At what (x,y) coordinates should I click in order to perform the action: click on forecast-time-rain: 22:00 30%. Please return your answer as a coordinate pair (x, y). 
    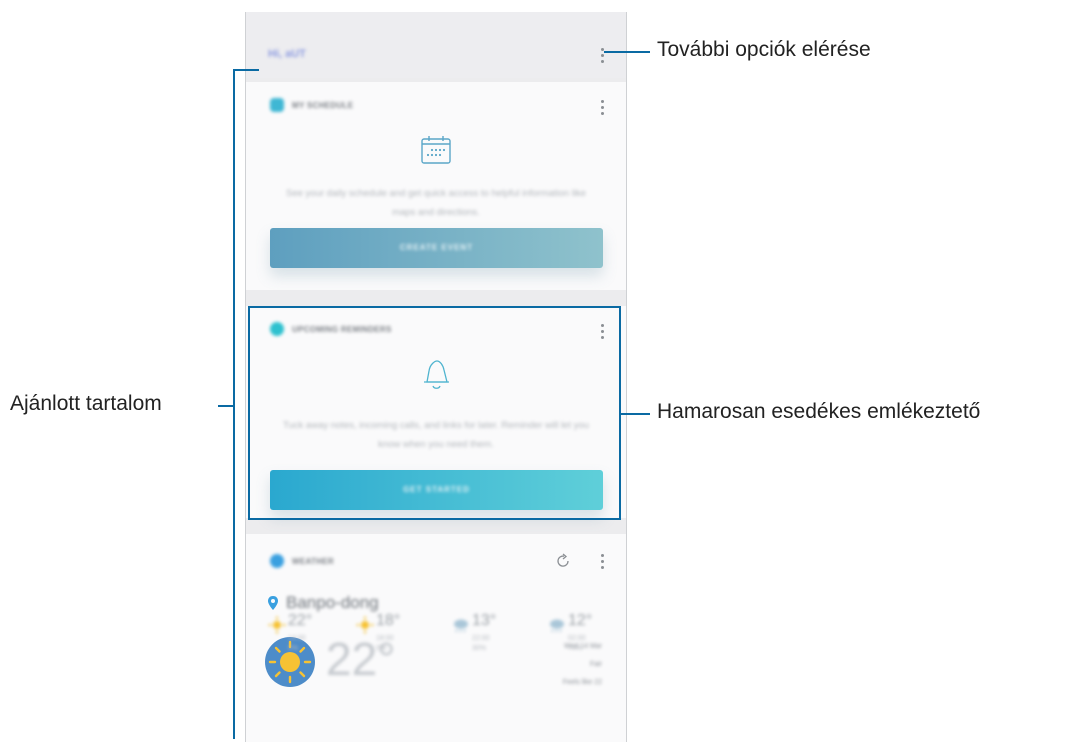
    Looking at the image, I should click on (481, 644).